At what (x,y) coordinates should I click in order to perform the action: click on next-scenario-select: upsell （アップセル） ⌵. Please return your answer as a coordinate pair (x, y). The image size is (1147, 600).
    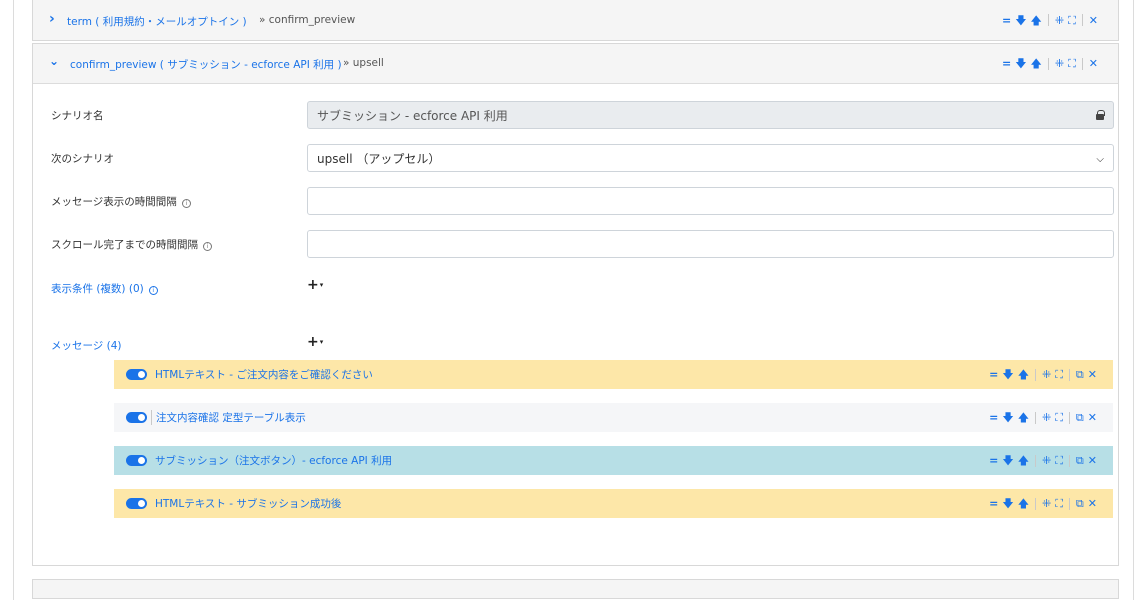
    Looking at the image, I should click on (710, 158).